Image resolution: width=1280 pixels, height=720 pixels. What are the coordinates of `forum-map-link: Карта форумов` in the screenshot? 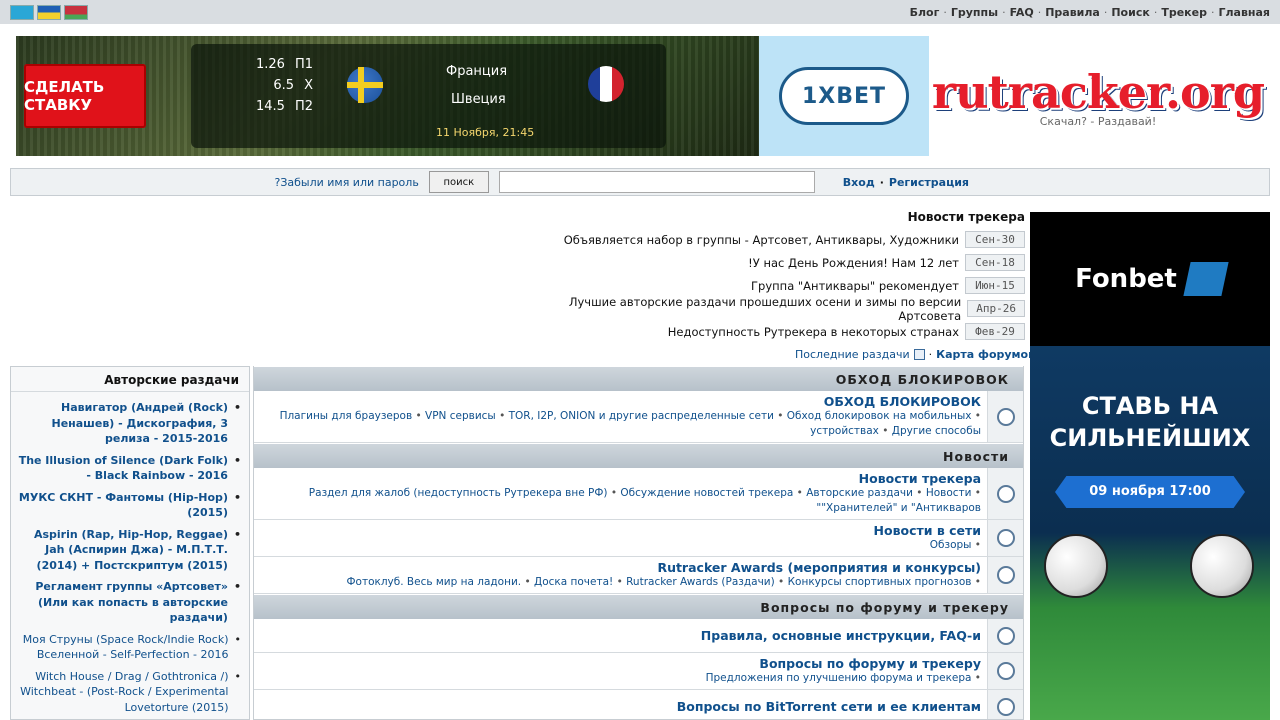 It's located at (985, 354).